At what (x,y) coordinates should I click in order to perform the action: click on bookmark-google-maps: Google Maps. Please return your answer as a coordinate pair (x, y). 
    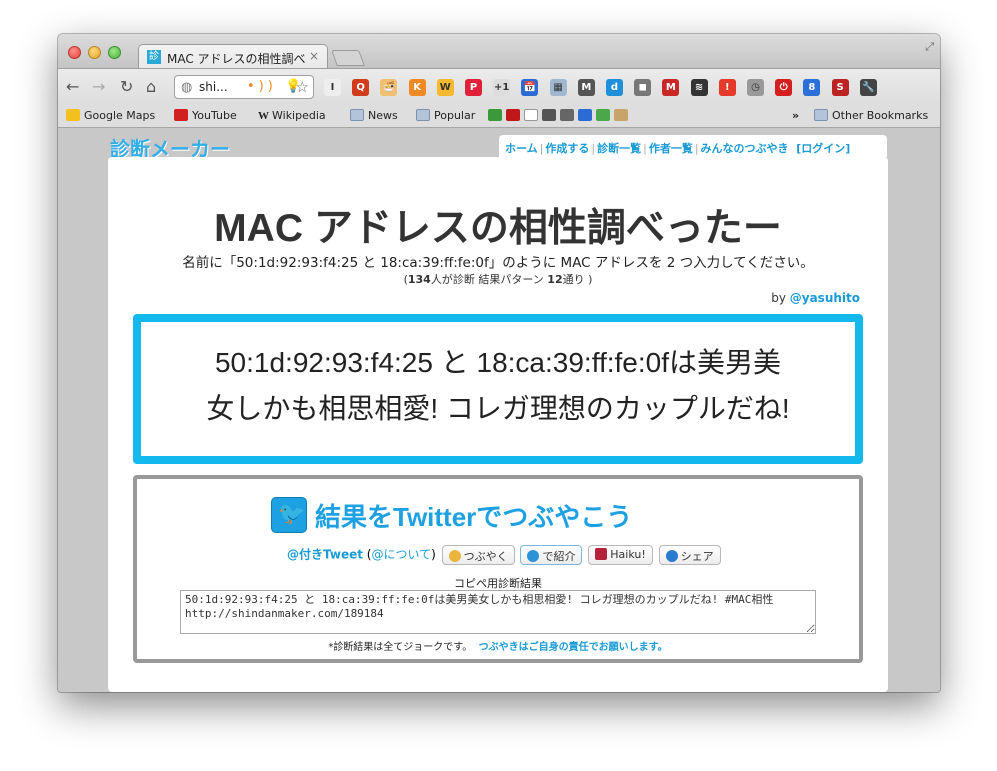
    Looking at the image, I should click on (110, 115).